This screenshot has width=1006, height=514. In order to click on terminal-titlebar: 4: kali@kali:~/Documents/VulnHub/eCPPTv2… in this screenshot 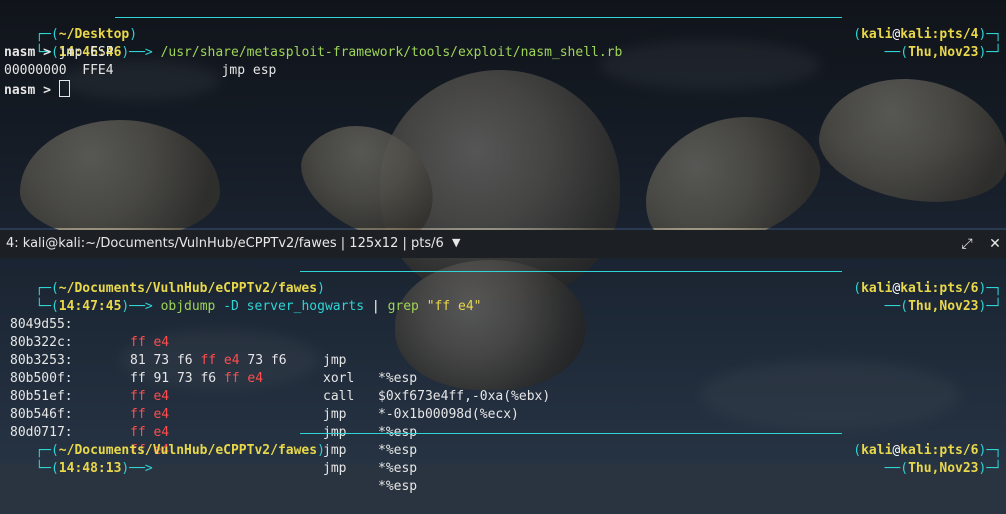, I will do `click(503, 244)`.